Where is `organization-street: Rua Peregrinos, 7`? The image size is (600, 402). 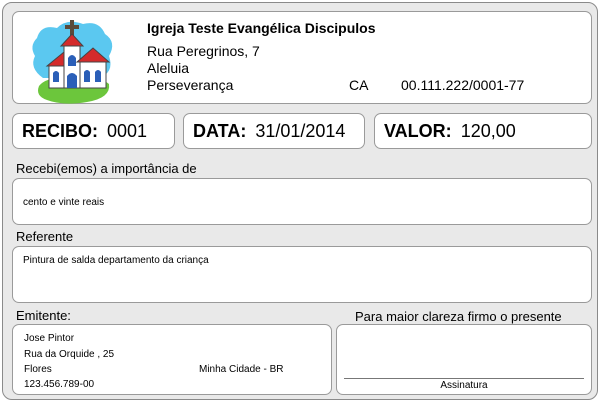 organization-street: Rua Peregrinos, 7 is located at coordinates (203, 51).